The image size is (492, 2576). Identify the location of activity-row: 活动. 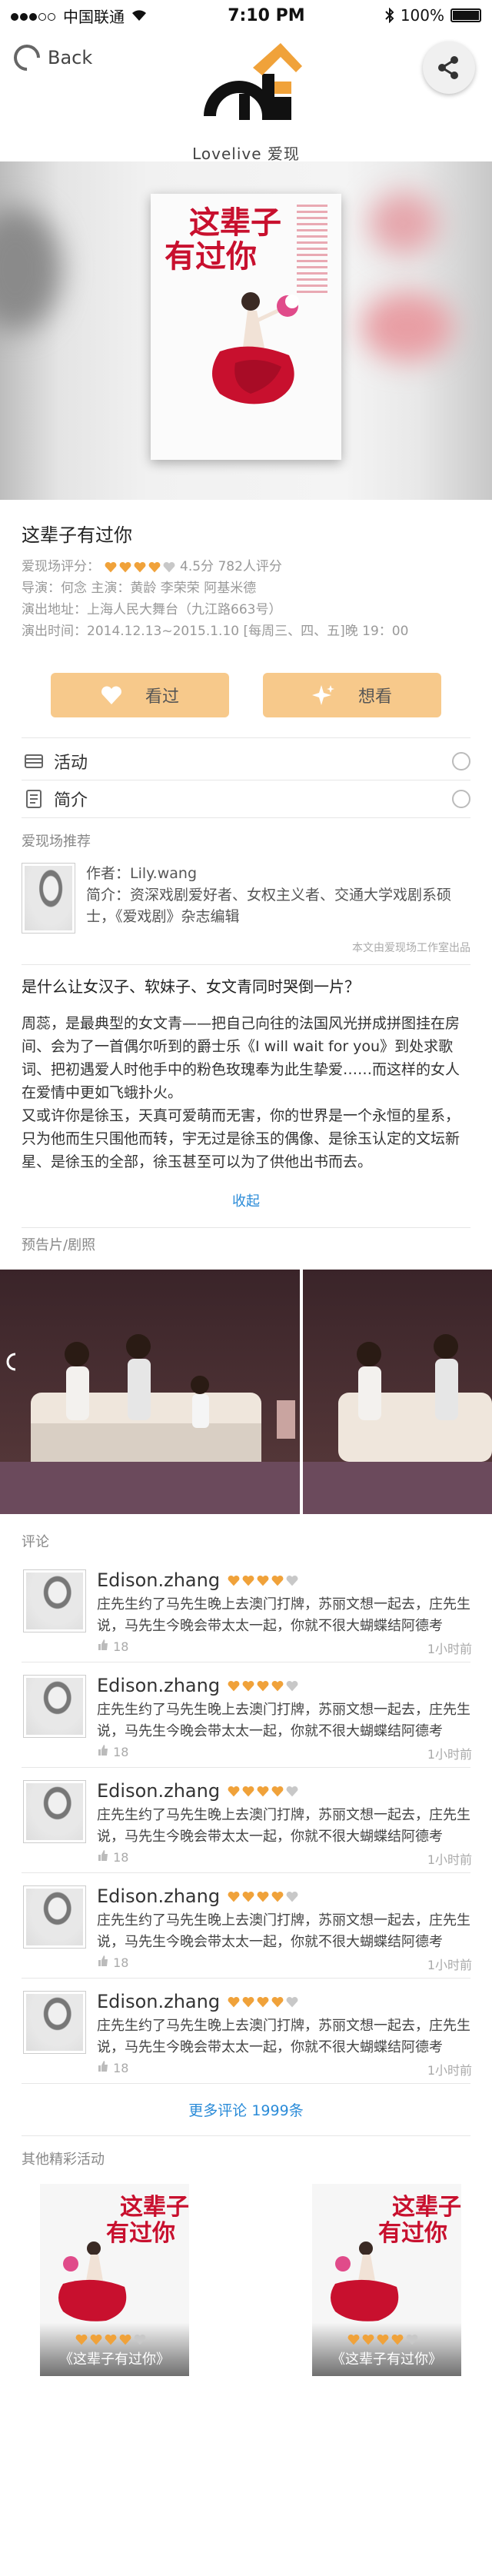
(246, 762).